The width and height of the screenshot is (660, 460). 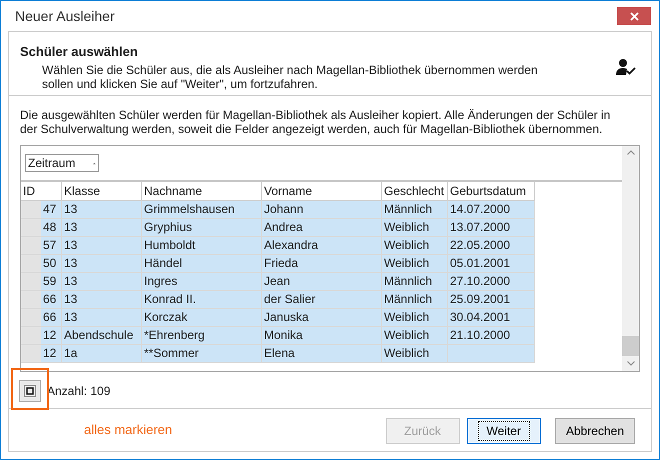 I want to click on table-cell: 48, so click(x=41, y=228).